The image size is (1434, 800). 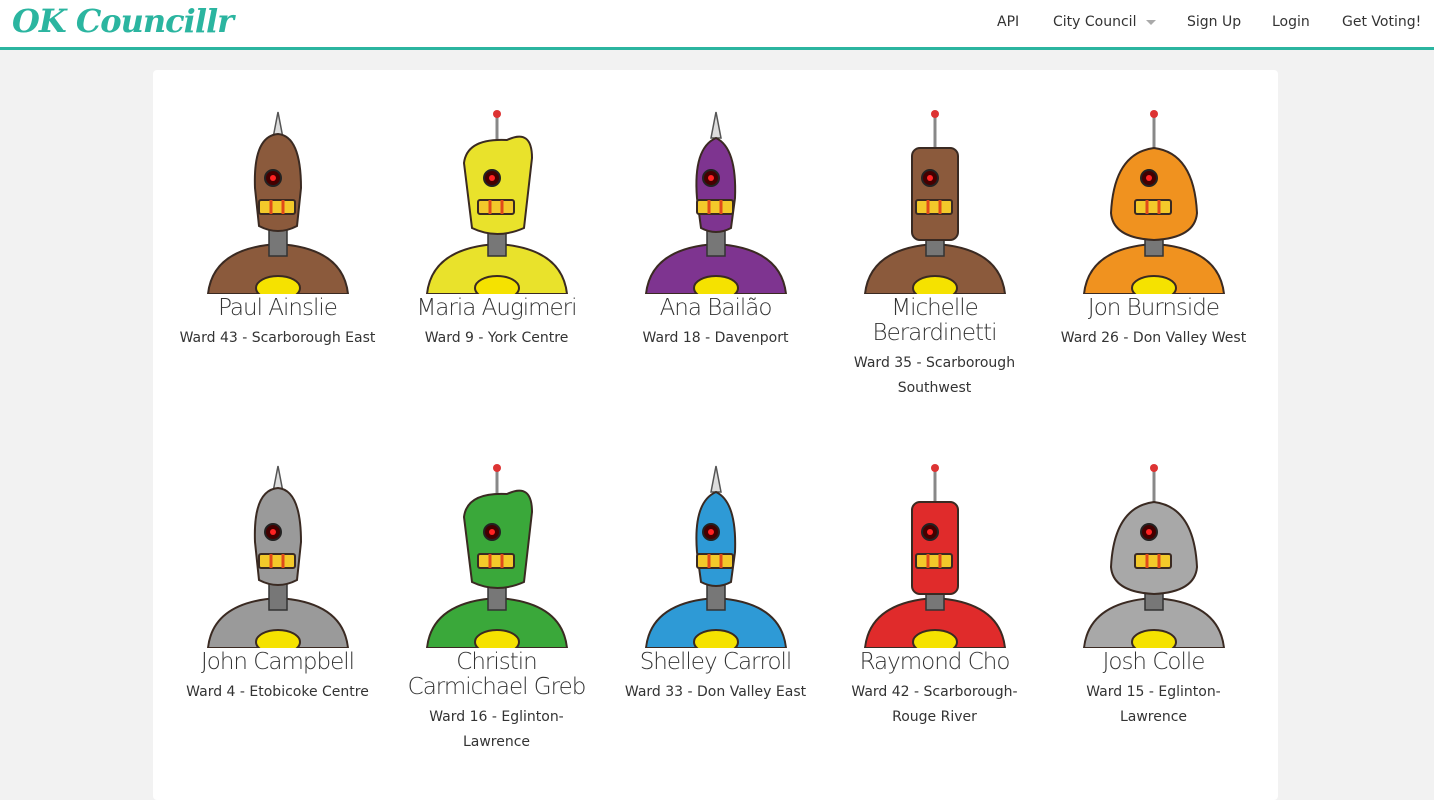 What do you see at coordinates (277, 662) in the screenshot?
I see `councillor-name: John Campbell` at bounding box center [277, 662].